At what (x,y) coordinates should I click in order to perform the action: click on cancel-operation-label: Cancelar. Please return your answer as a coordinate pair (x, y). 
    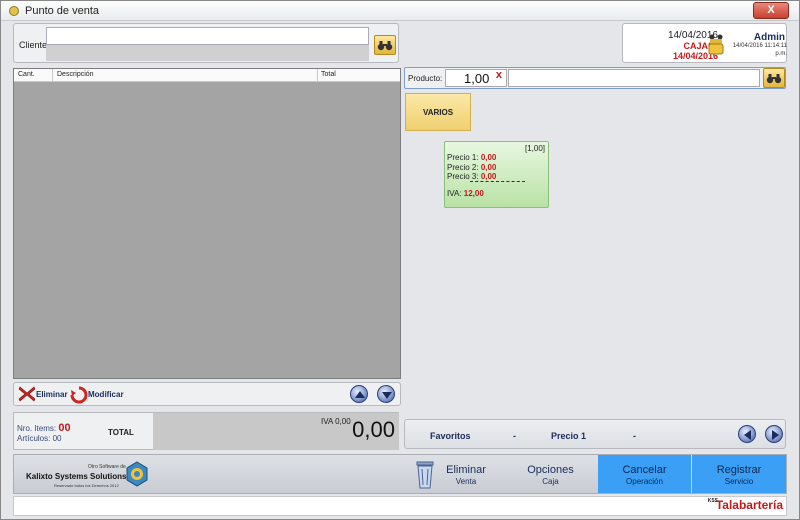
    Looking at the image, I should click on (644, 470).